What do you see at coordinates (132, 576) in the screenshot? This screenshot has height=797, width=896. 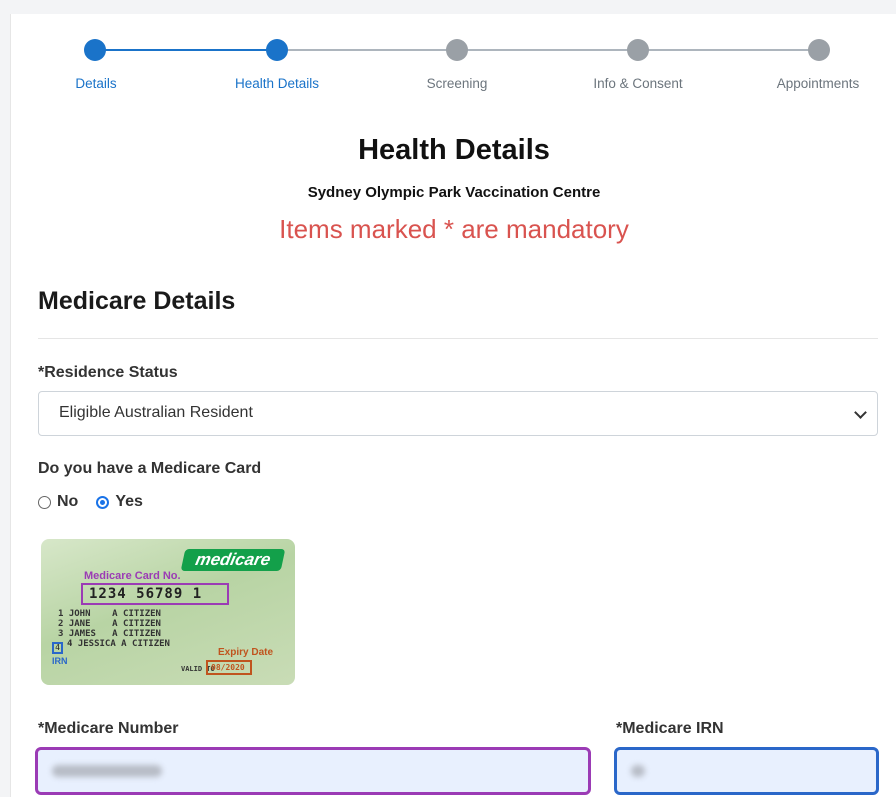 I see `card-number-caption: Medicare Card No.` at bounding box center [132, 576].